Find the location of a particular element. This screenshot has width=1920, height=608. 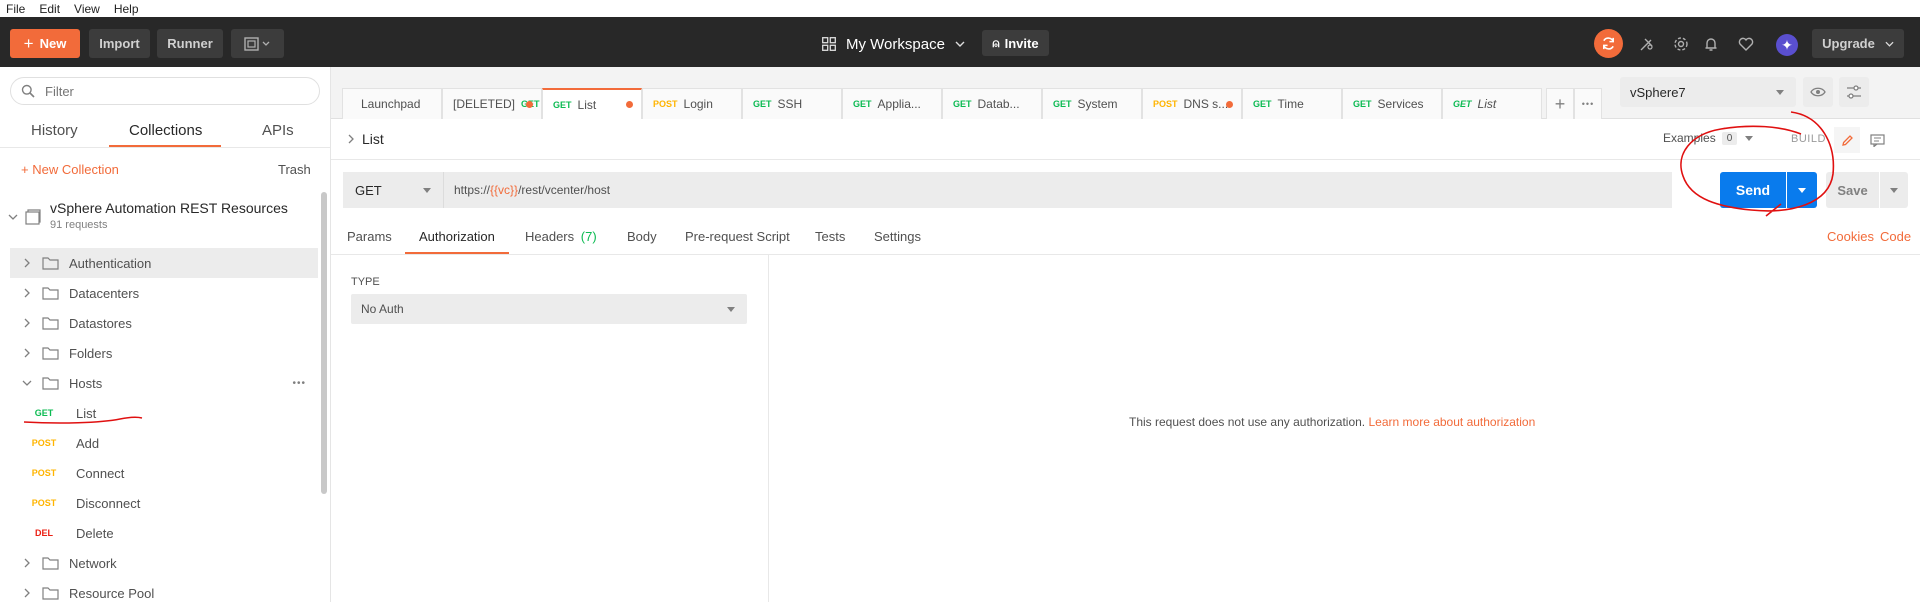

menu-edit: Edit is located at coordinates (49, 9).